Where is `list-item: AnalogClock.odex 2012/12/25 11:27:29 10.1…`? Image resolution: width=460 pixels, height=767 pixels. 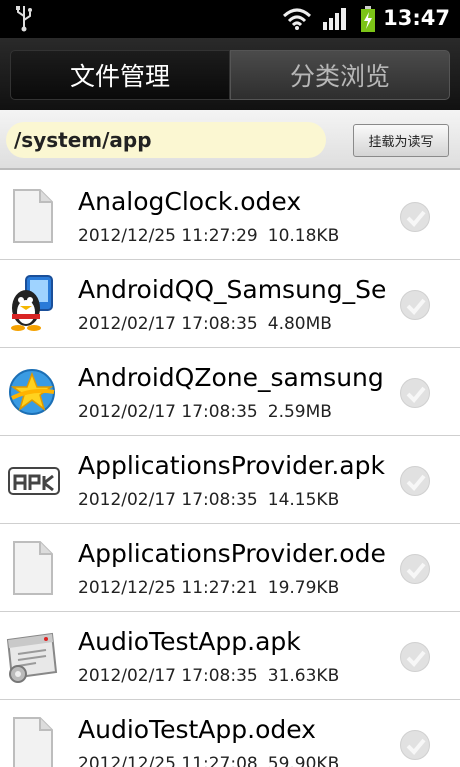
list-item: AnalogClock.odex 2012/12/25 11:27:29 10.1… is located at coordinates (230, 216).